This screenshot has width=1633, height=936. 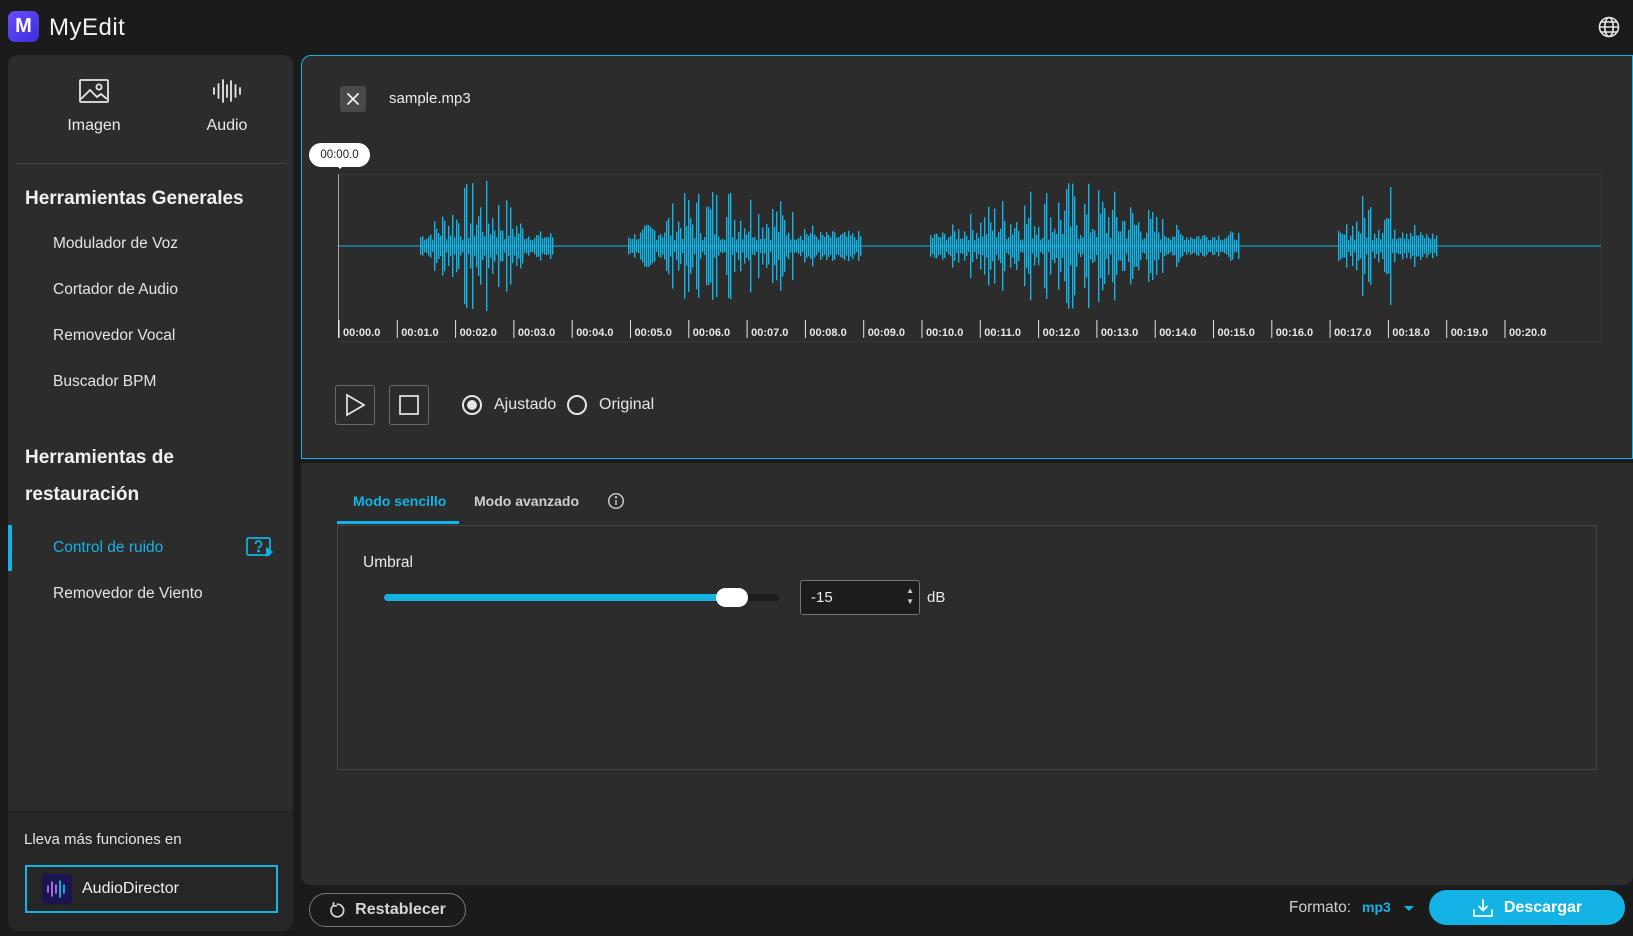 What do you see at coordinates (886, 333) in the screenshot?
I see `timeline-tick-label: 00:09.0` at bounding box center [886, 333].